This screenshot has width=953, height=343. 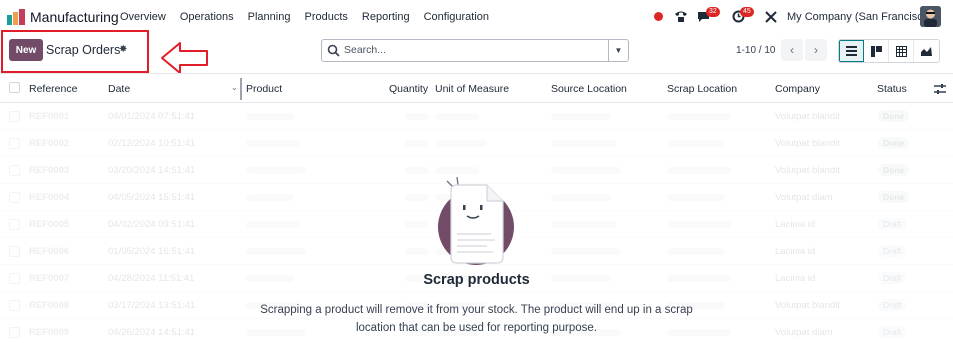 I want to click on messages-count-badge: 32, so click(x=713, y=12).